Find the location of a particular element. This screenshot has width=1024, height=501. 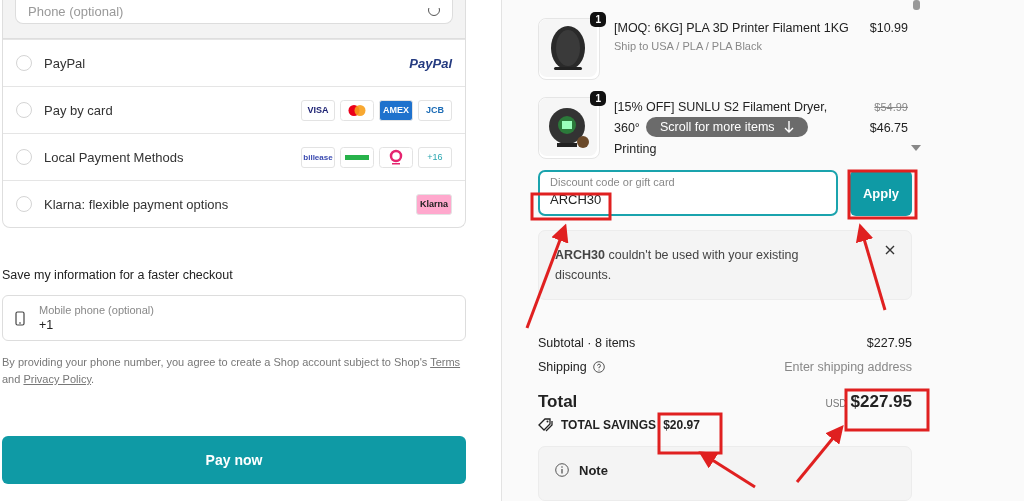

item-variant: Ship to USA / PLA / PLA Black is located at coordinates (688, 46).